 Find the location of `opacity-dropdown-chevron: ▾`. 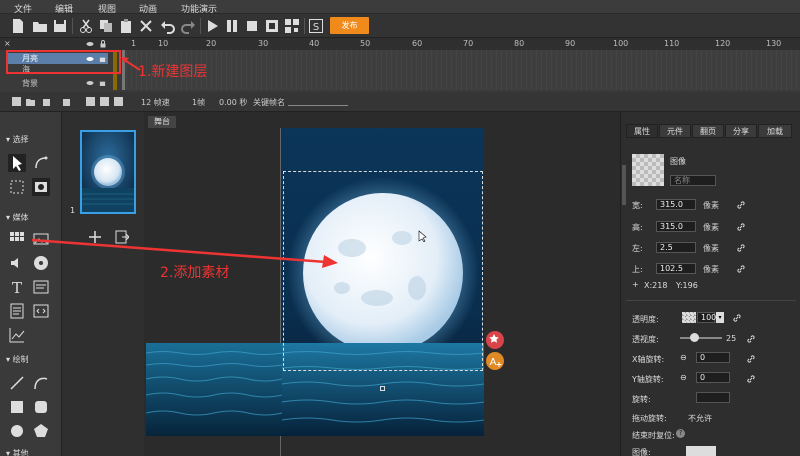

opacity-dropdown-chevron: ▾ is located at coordinates (720, 317).